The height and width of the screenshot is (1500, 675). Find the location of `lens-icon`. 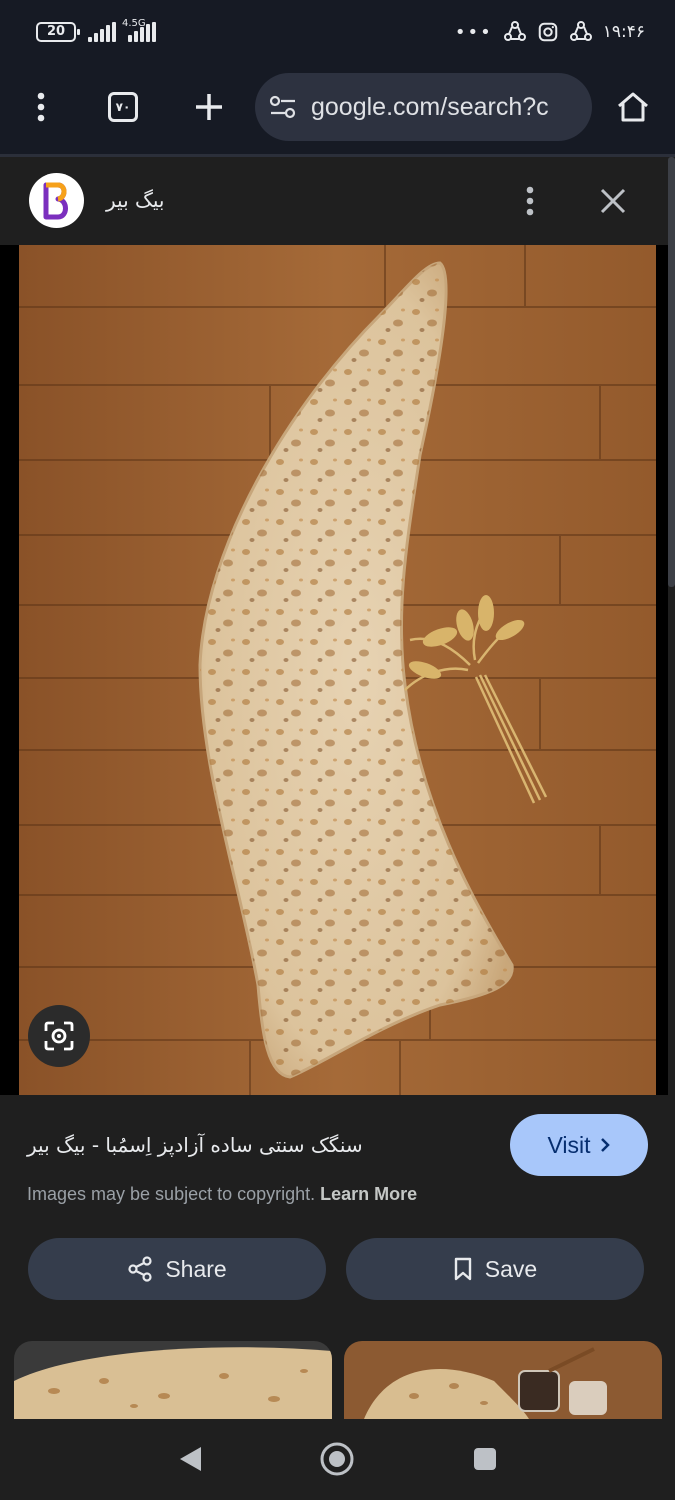

lens-icon is located at coordinates (59, 1036).